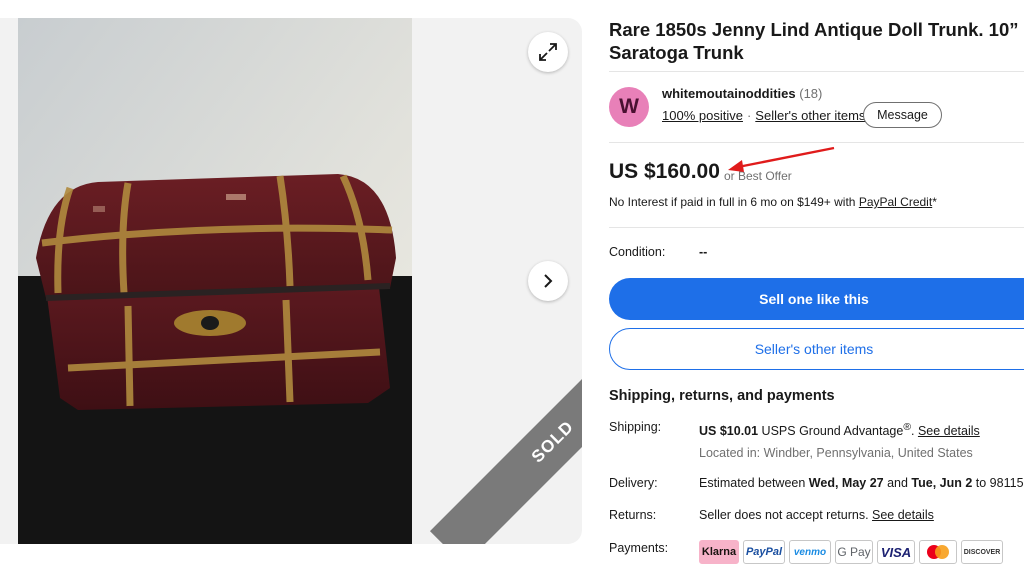 Image resolution: width=1024 pixels, height=568 pixels. Describe the element at coordinates (633, 515) in the screenshot. I see `returns-label: Returns:` at that location.